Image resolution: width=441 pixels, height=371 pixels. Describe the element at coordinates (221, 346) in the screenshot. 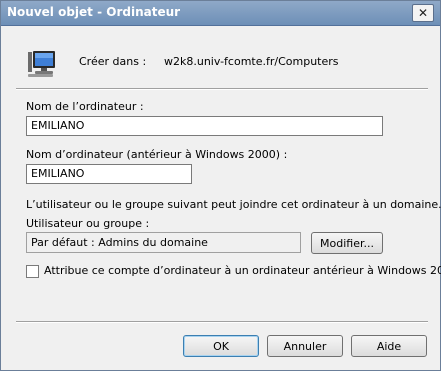

I see `ok-button: OK` at that location.